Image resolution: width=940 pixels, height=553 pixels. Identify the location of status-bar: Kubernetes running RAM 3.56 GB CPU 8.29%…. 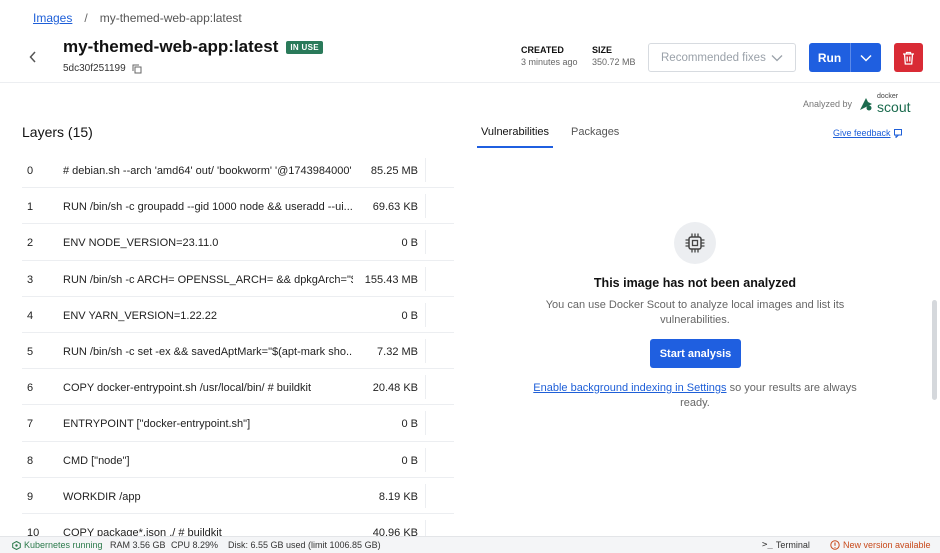
(470, 544).